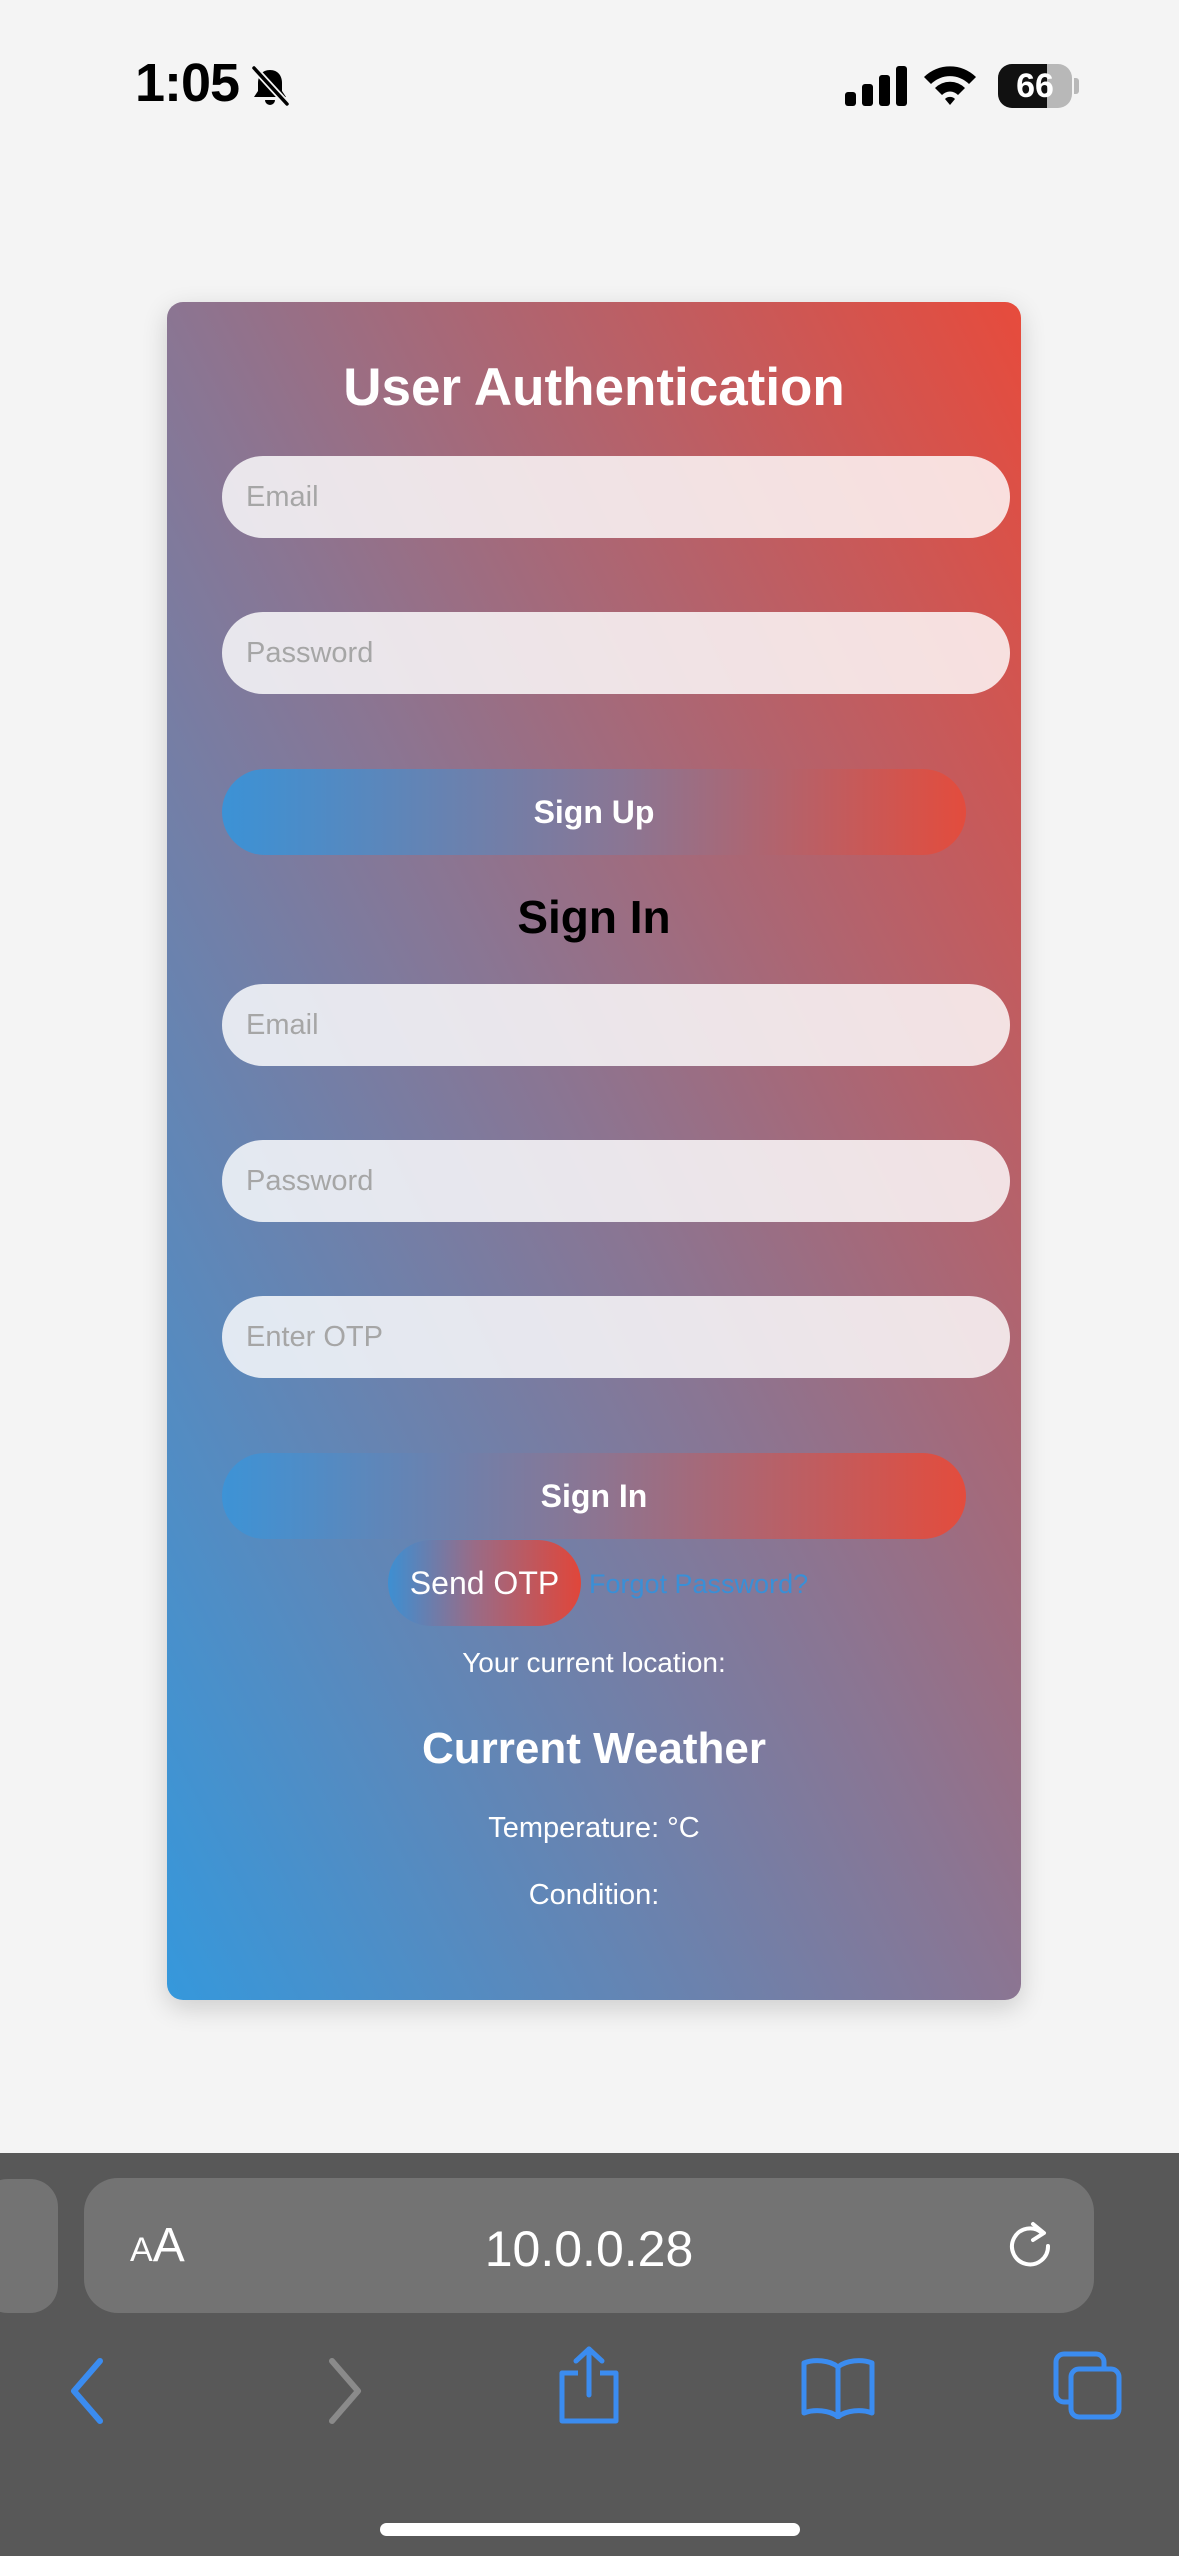 The height and width of the screenshot is (2556, 1179). What do you see at coordinates (1088, 2386) in the screenshot?
I see `tabs-icon` at bounding box center [1088, 2386].